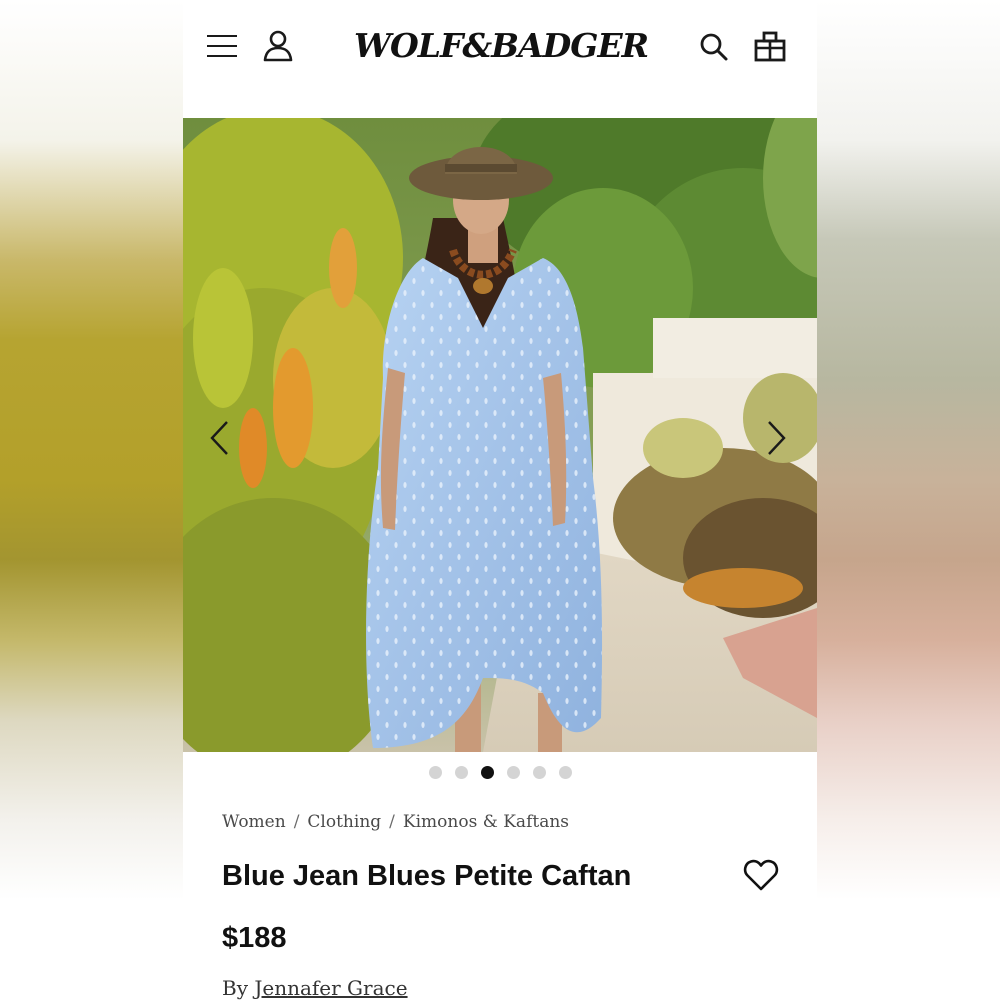 The width and height of the screenshot is (1000, 1000). I want to click on site-header: WOLF&BADGER, so click(500, 59).